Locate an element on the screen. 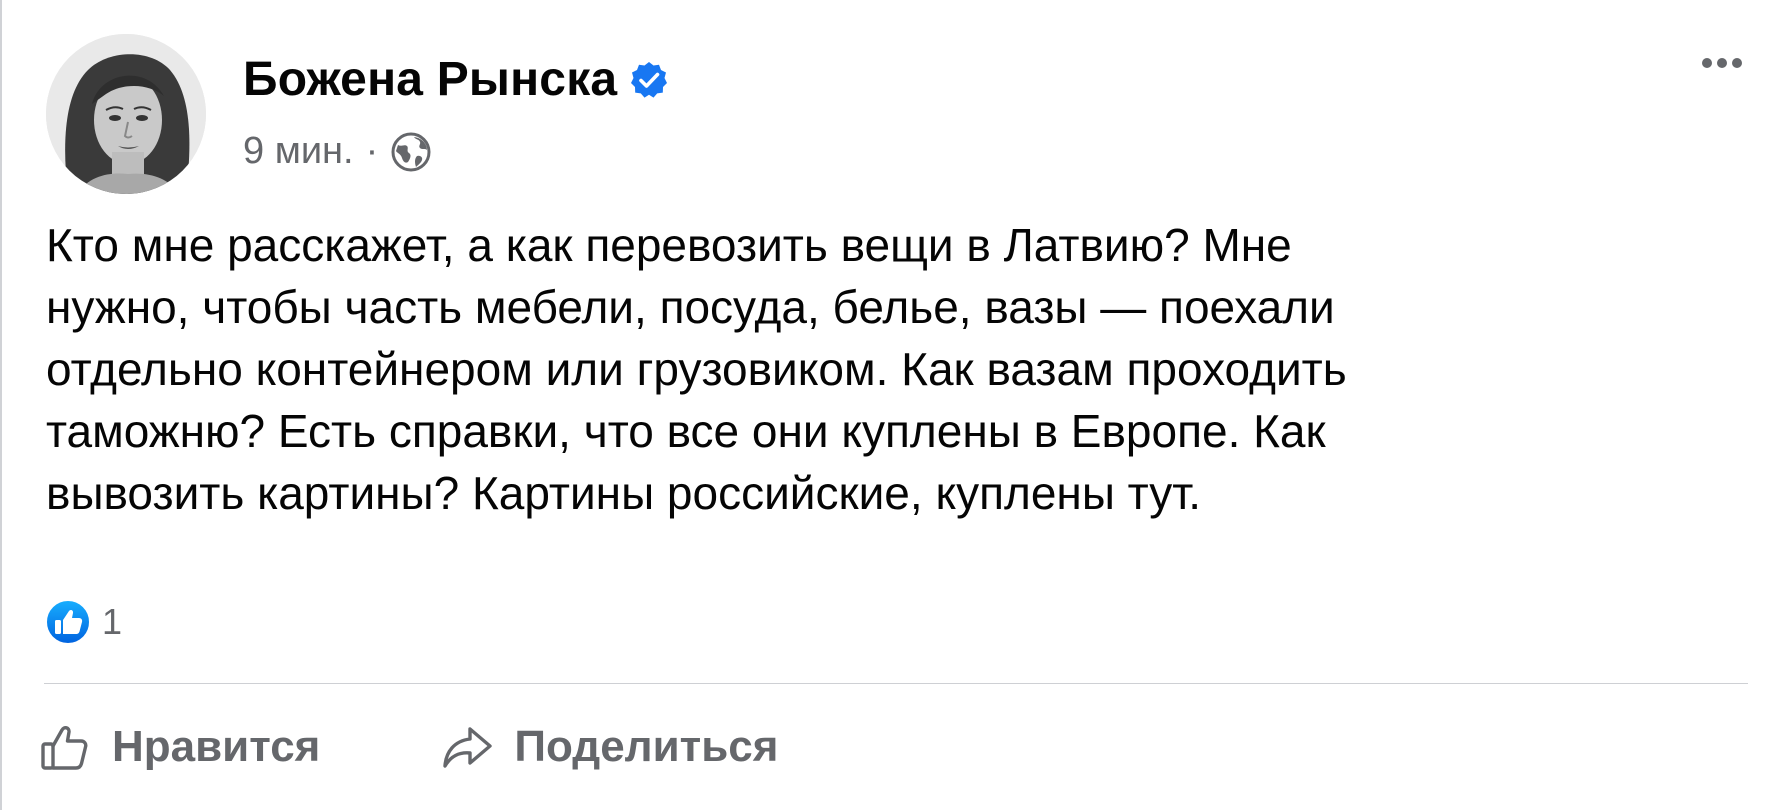  panel-edge is located at coordinates (1, 405).